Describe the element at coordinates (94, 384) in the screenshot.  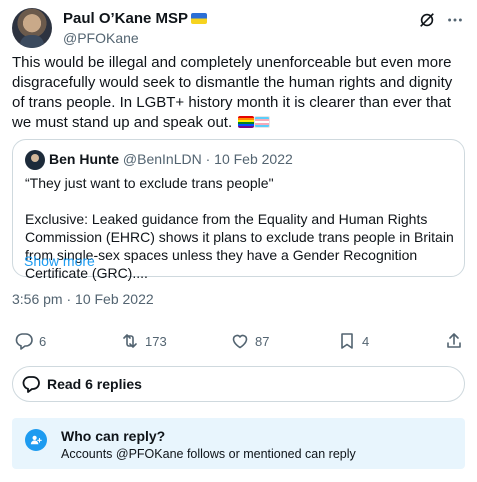
I see `read-replies-label: Read 6 replies` at that location.